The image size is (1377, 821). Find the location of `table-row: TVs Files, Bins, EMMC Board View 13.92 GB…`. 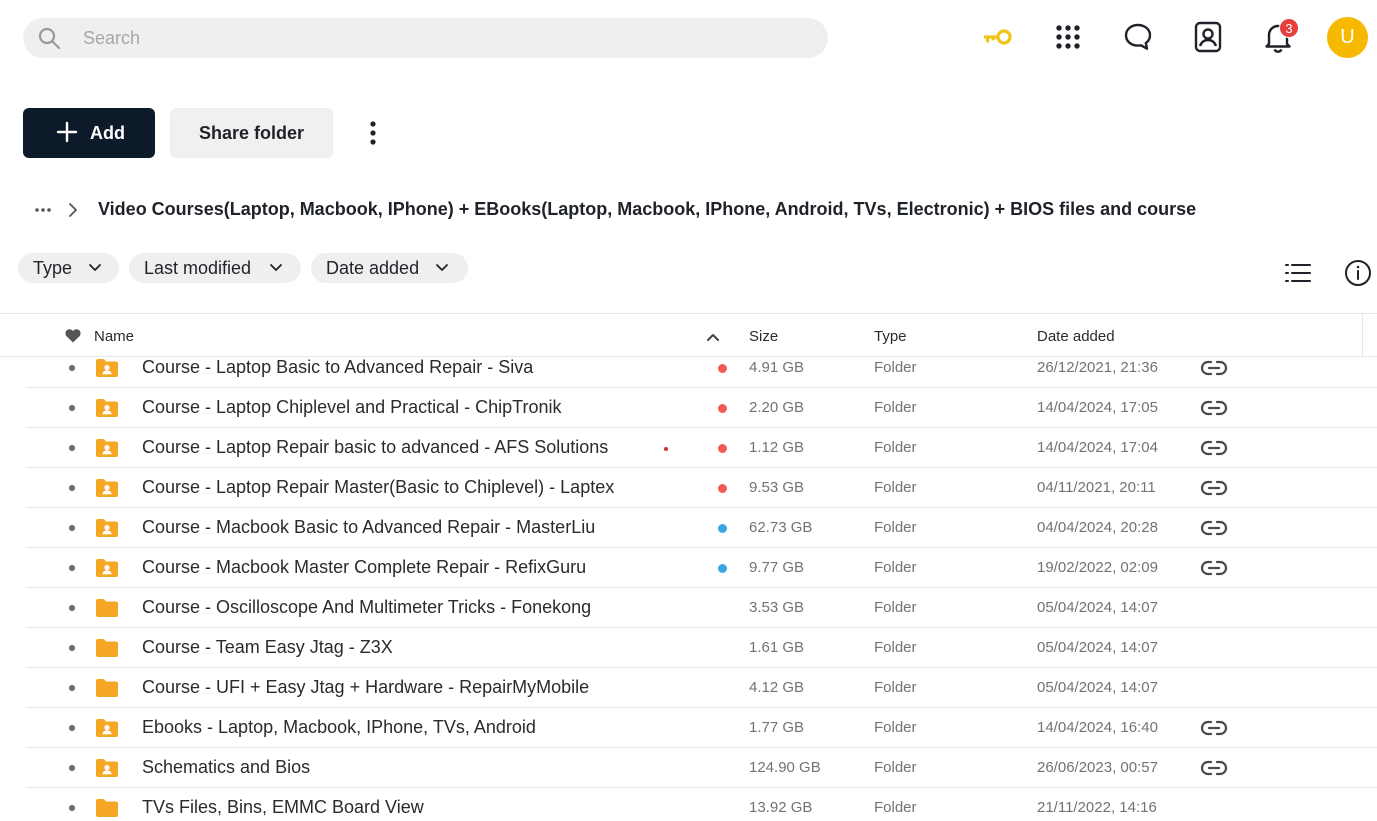

table-row: TVs Files, Bins, EMMC Board View 13.92 GB… is located at coordinates (701, 804).